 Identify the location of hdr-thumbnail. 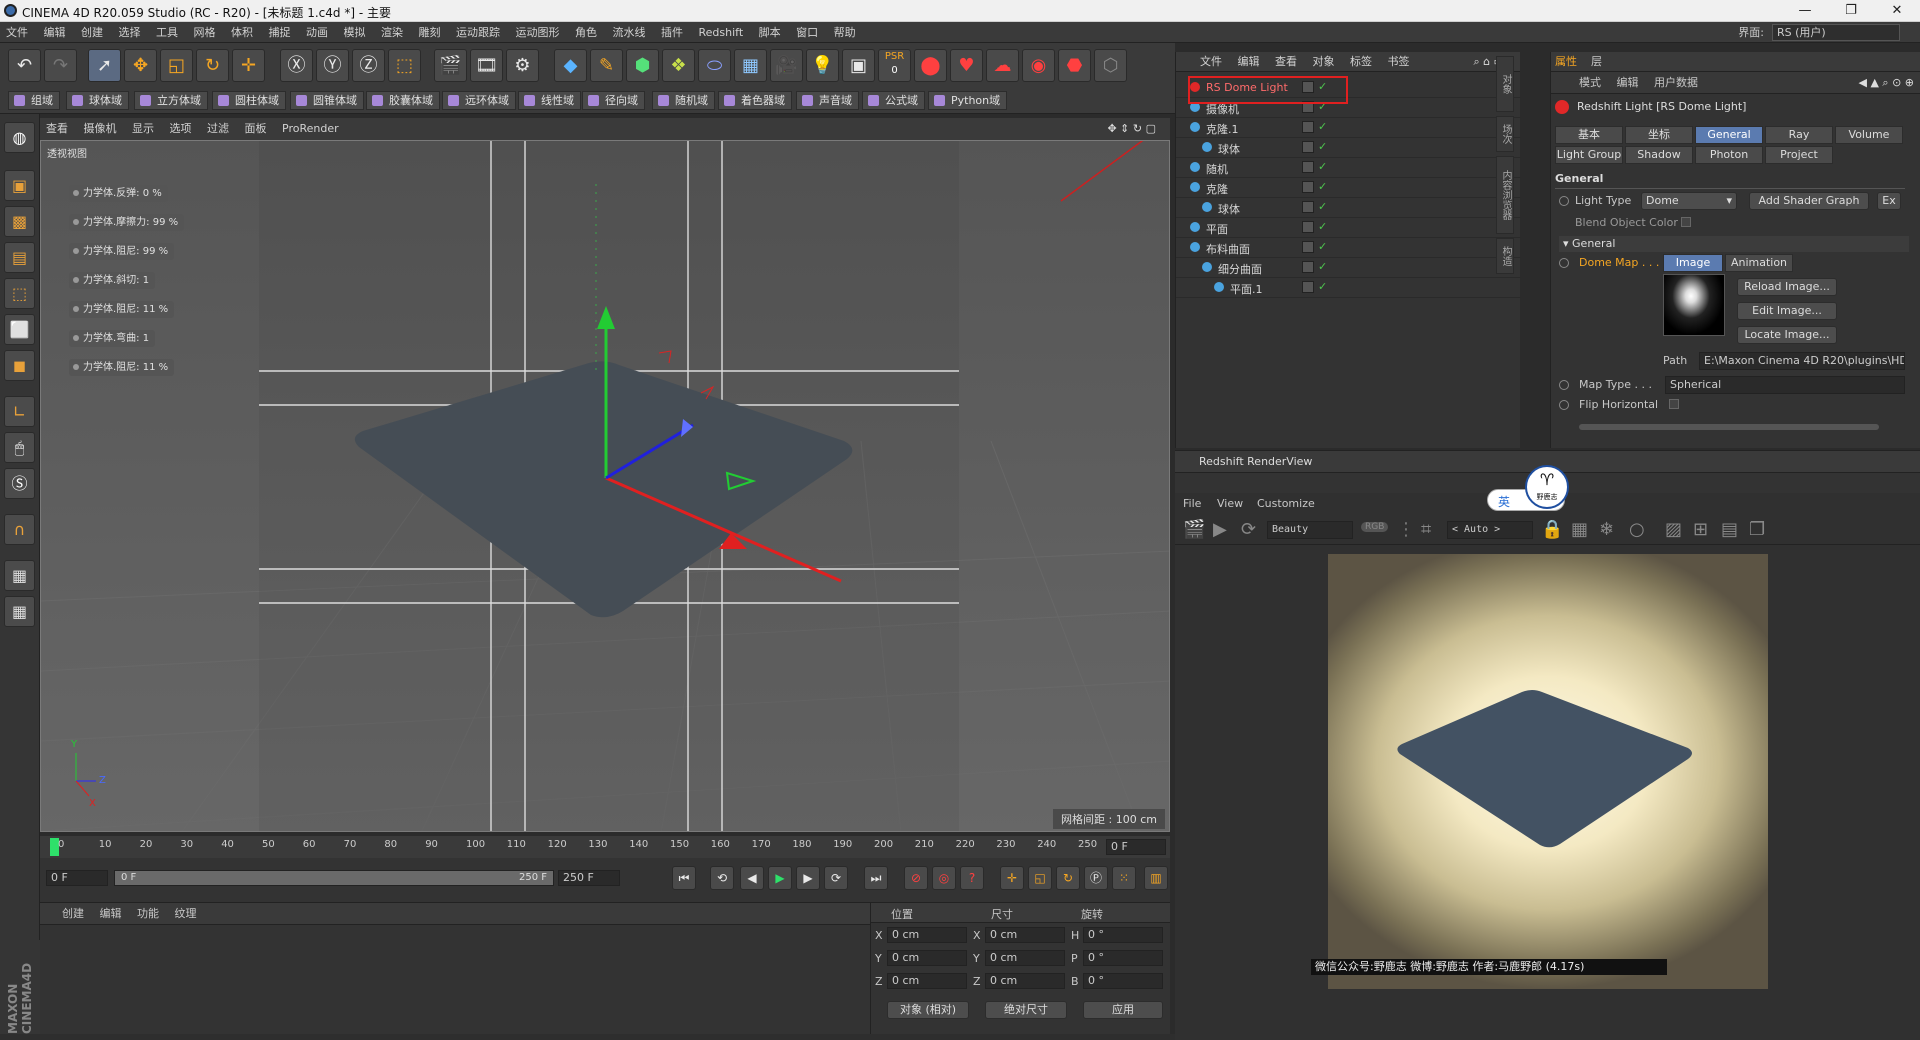
(1694, 305).